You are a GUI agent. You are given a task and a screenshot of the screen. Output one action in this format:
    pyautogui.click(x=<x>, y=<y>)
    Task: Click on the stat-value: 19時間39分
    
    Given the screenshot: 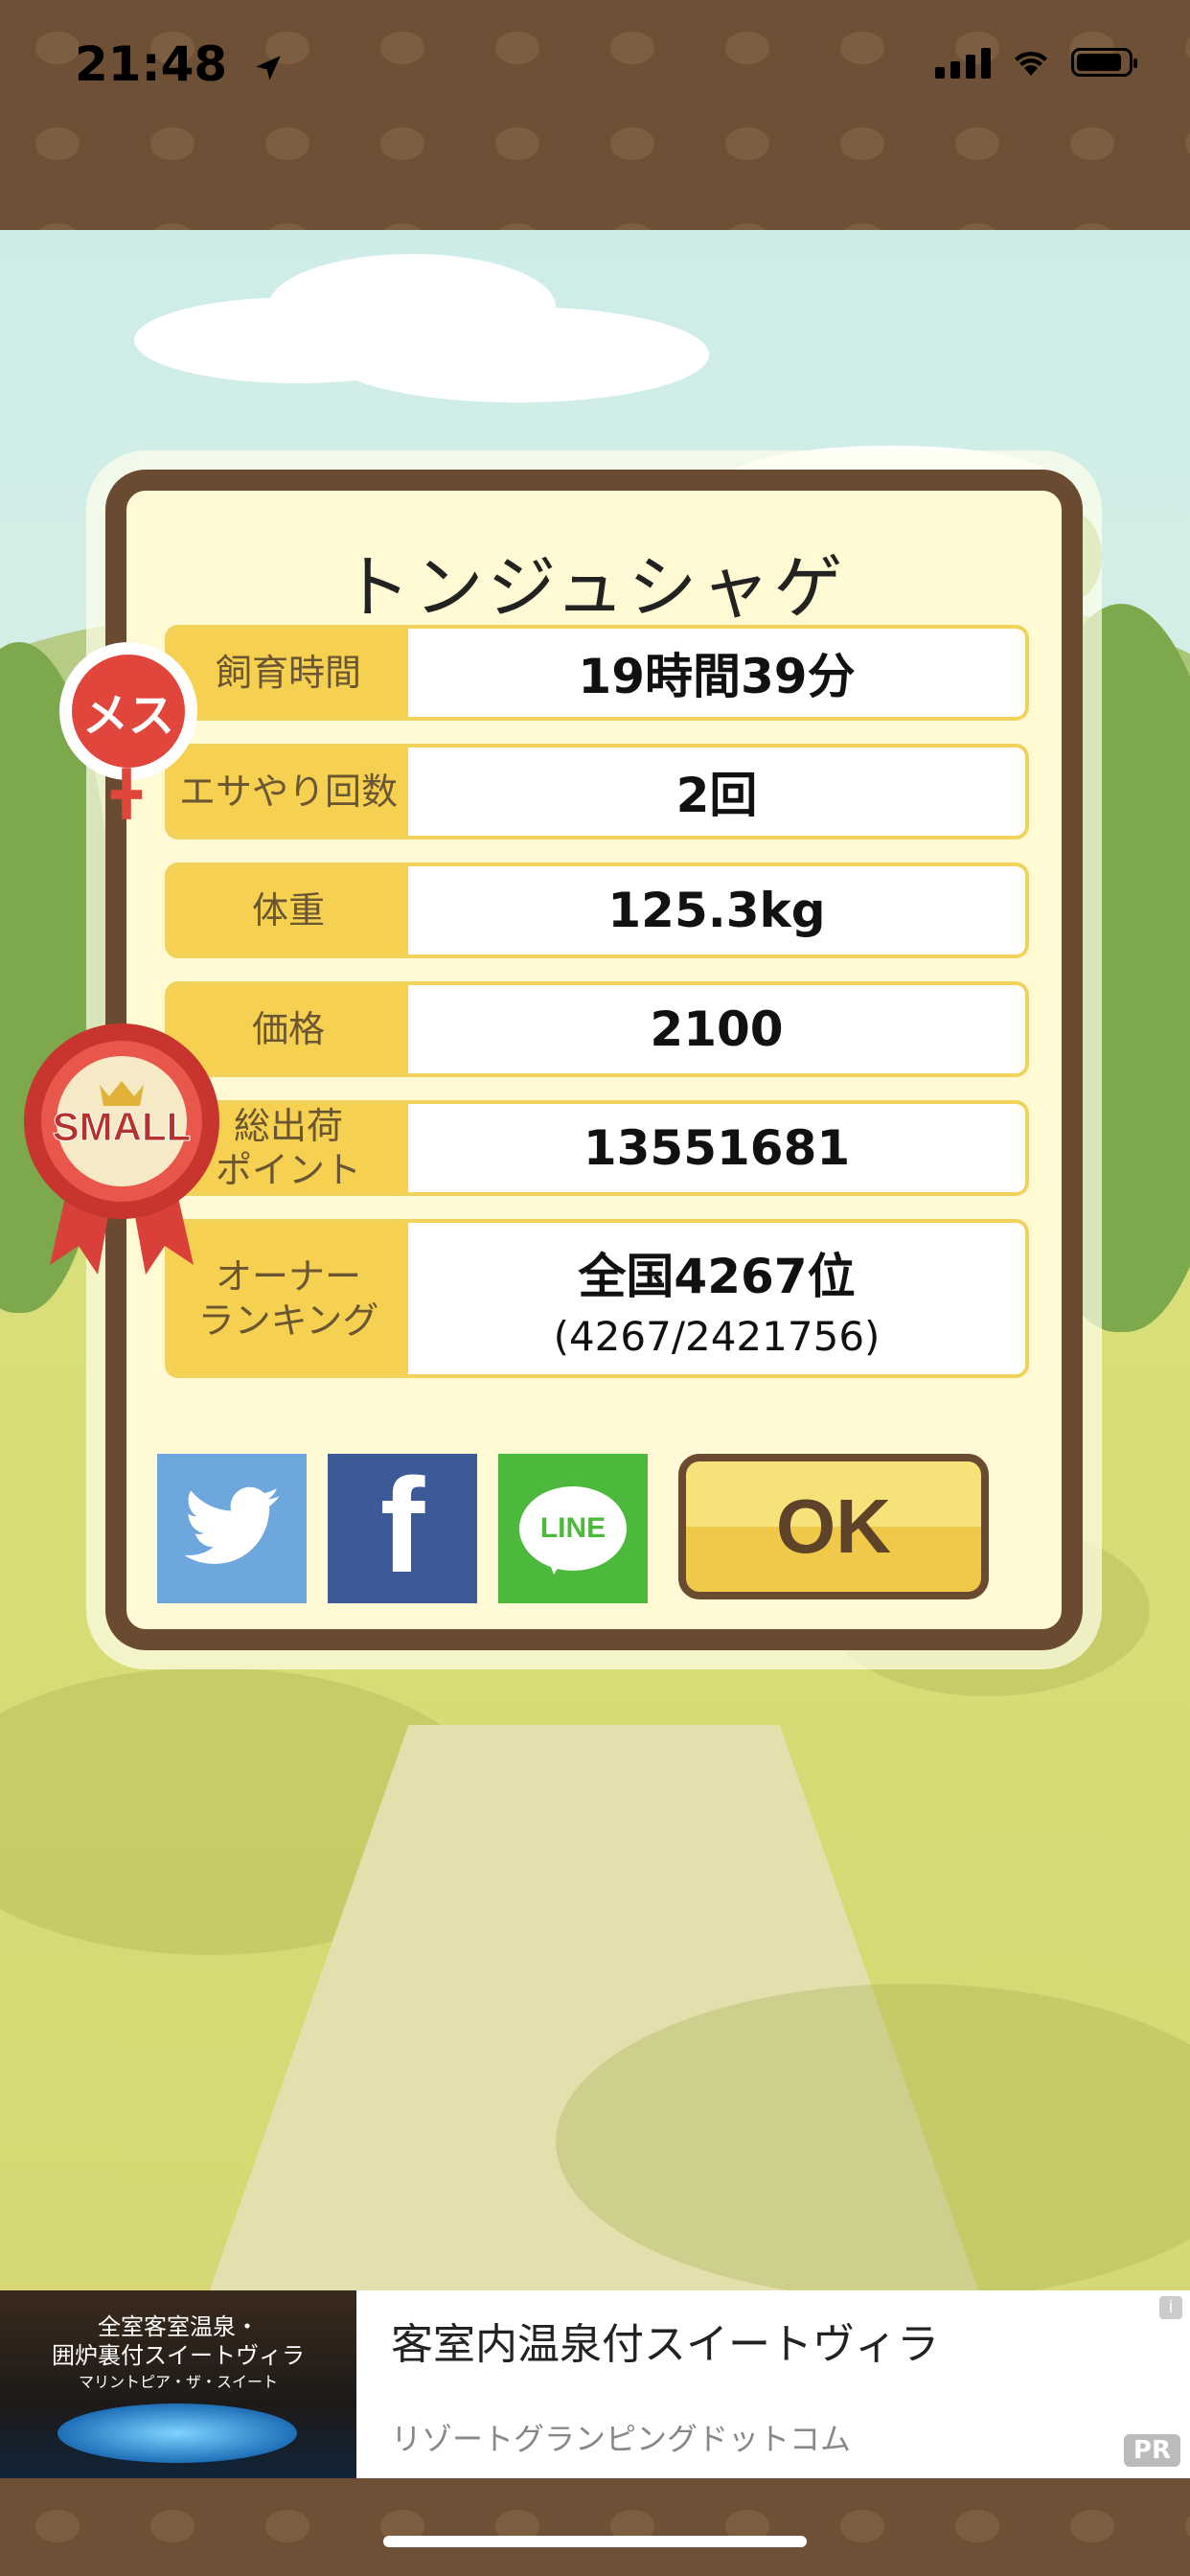 What is the action you would take?
    pyautogui.click(x=716, y=673)
    